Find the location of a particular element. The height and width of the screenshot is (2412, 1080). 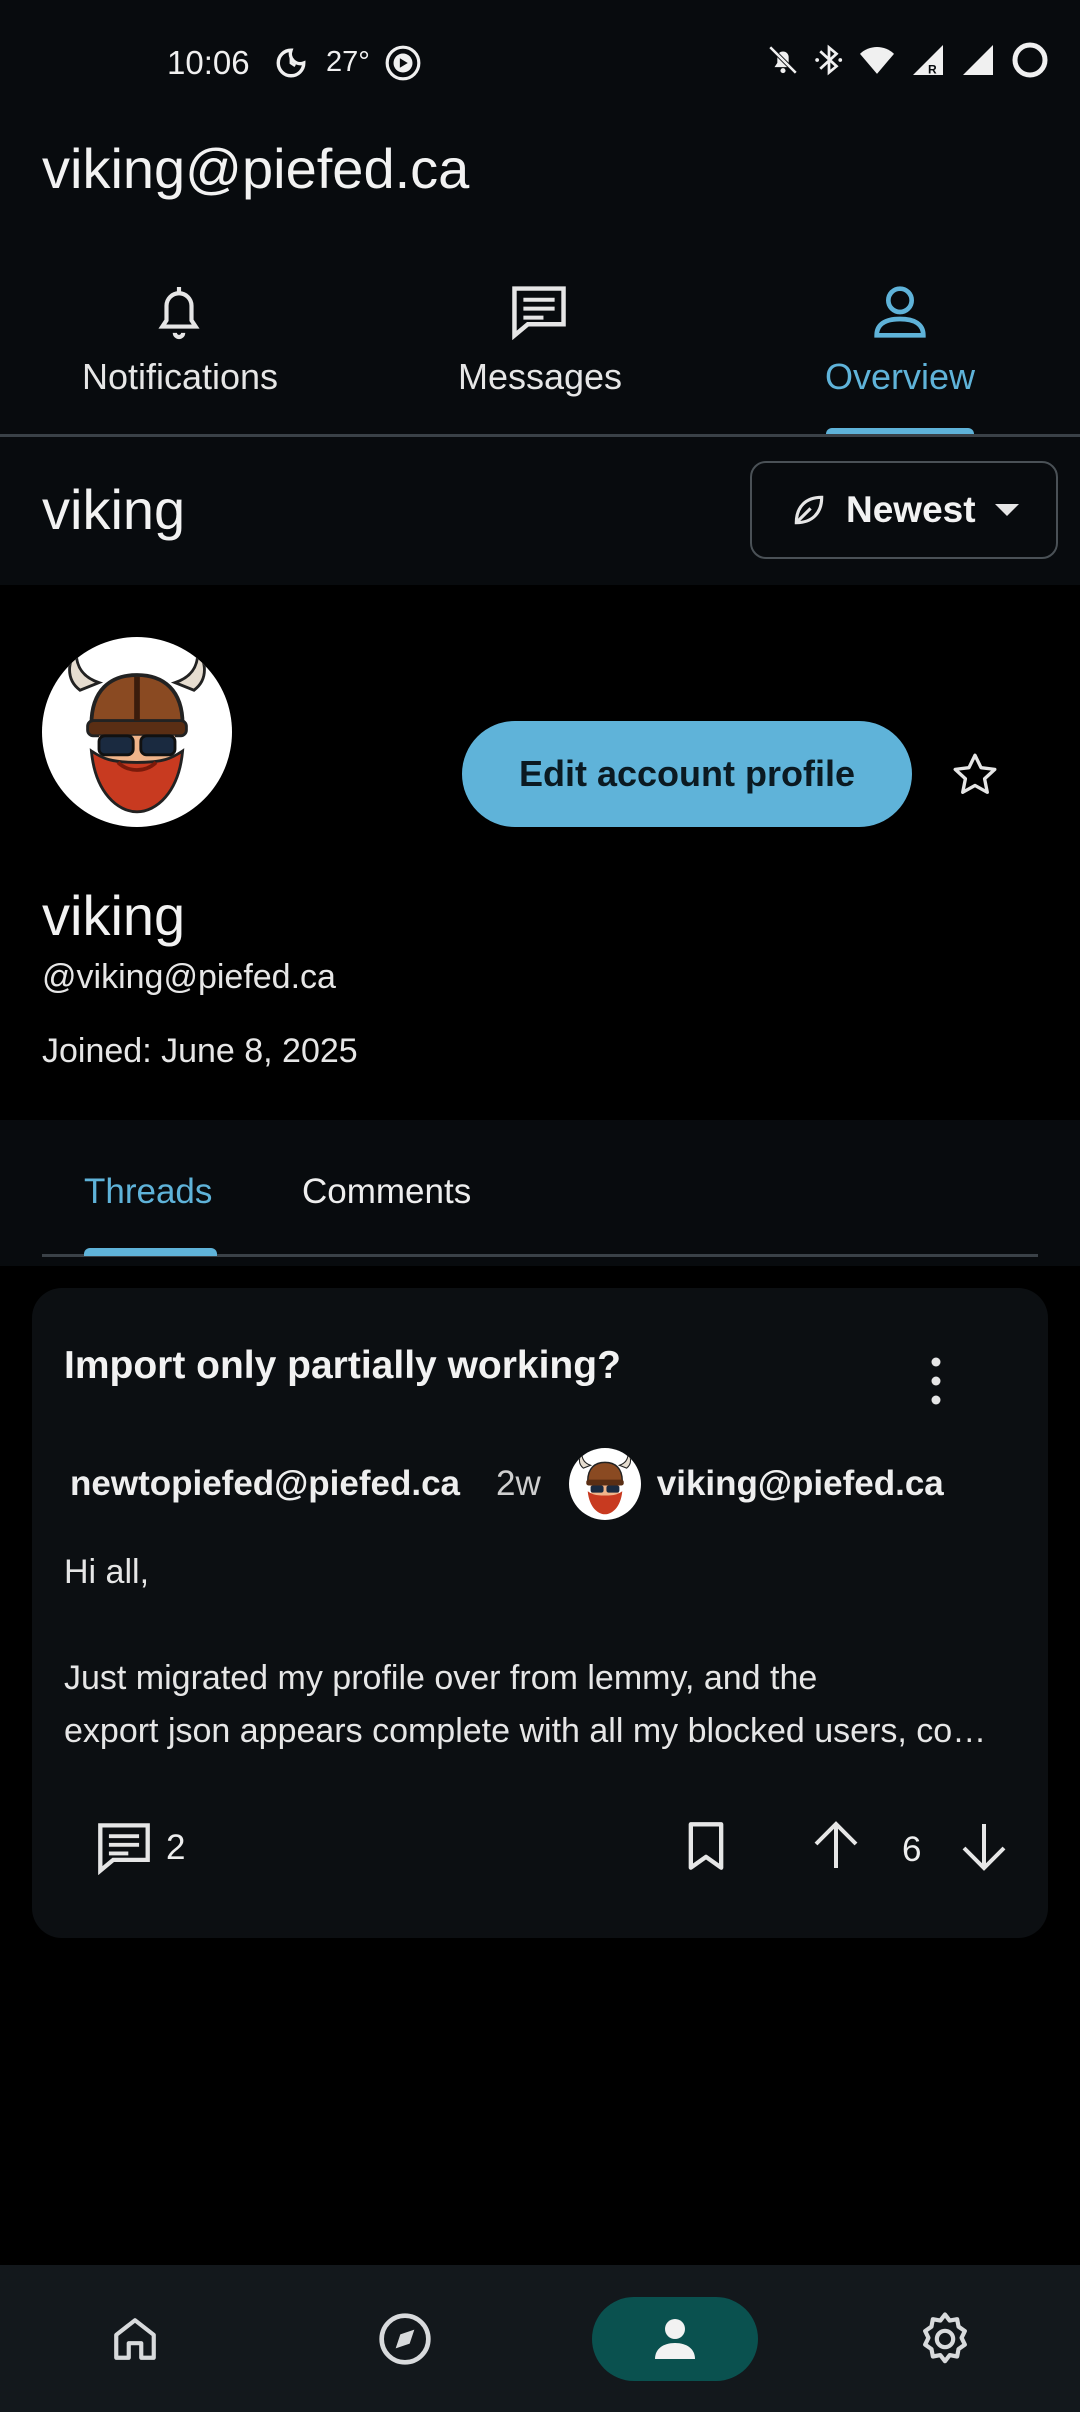

upvote-icon is located at coordinates (836, 1846).